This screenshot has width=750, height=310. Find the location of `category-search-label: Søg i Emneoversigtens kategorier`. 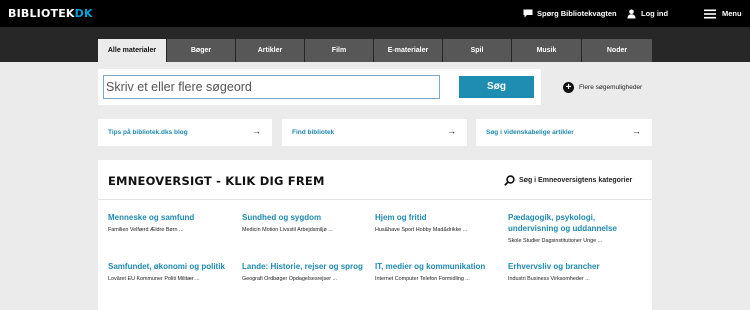

category-search-label: Søg i Emneoversigtens kategorier is located at coordinates (576, 180).